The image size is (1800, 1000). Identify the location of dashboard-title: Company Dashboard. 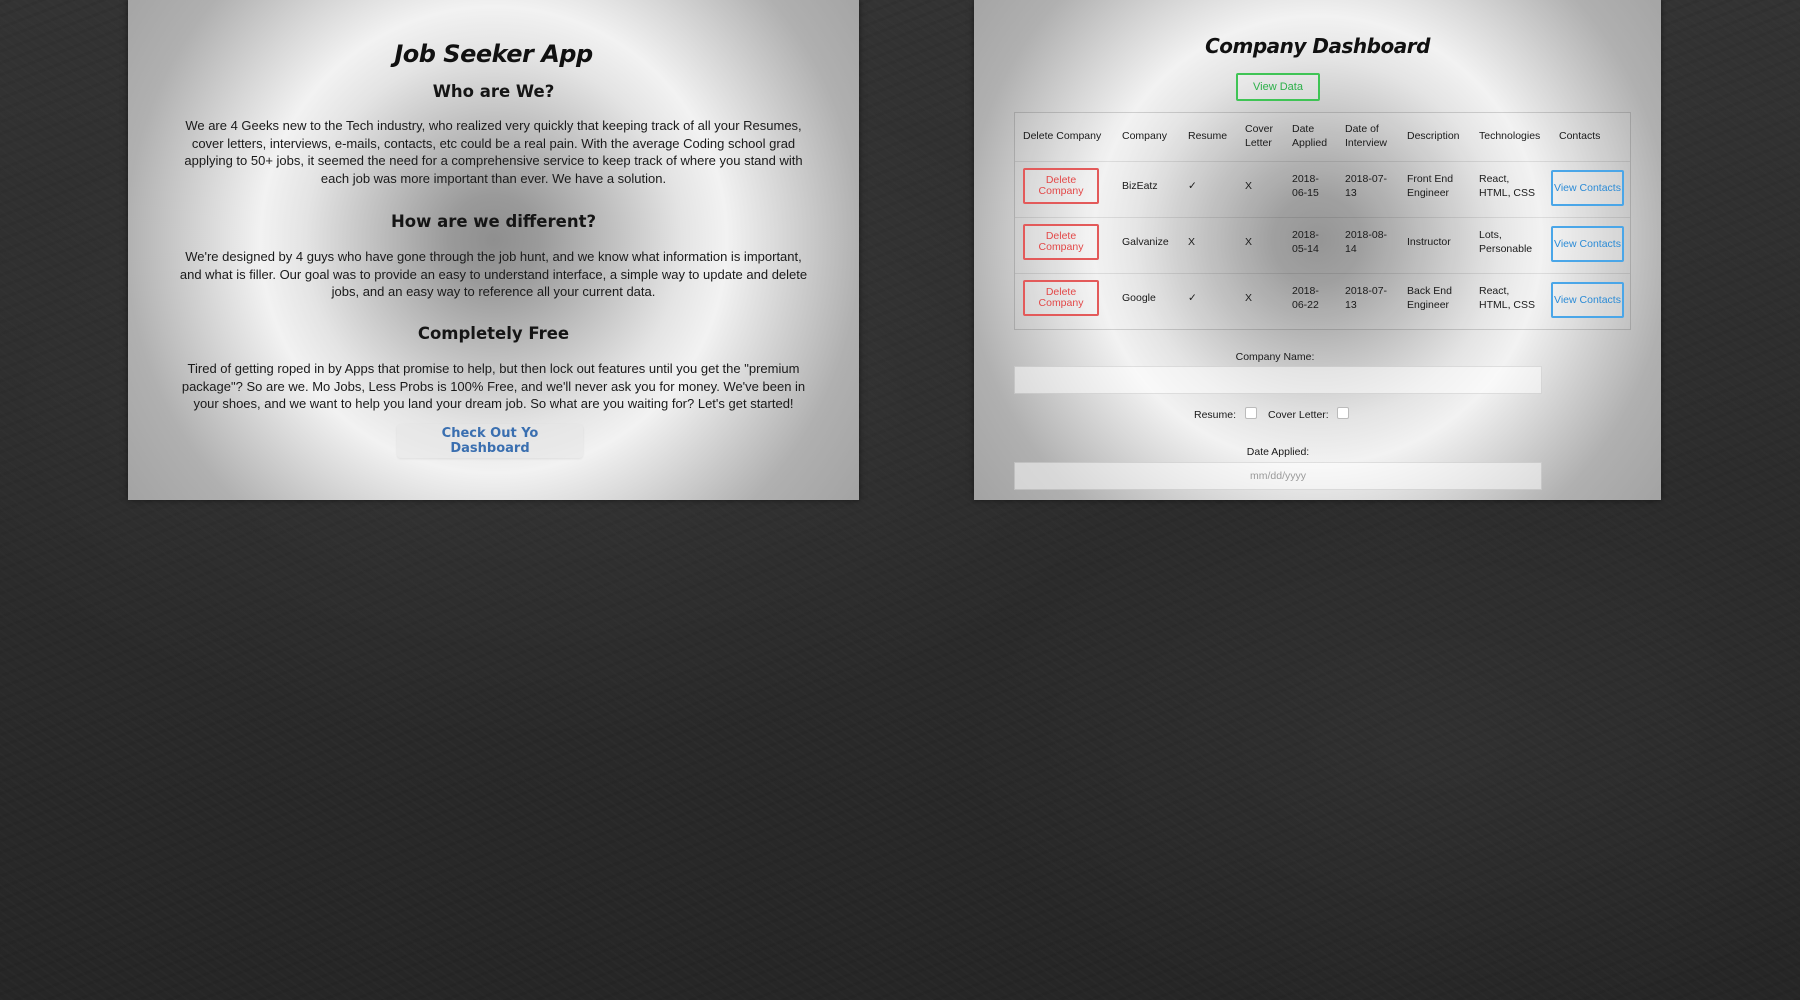
(1317, 46).